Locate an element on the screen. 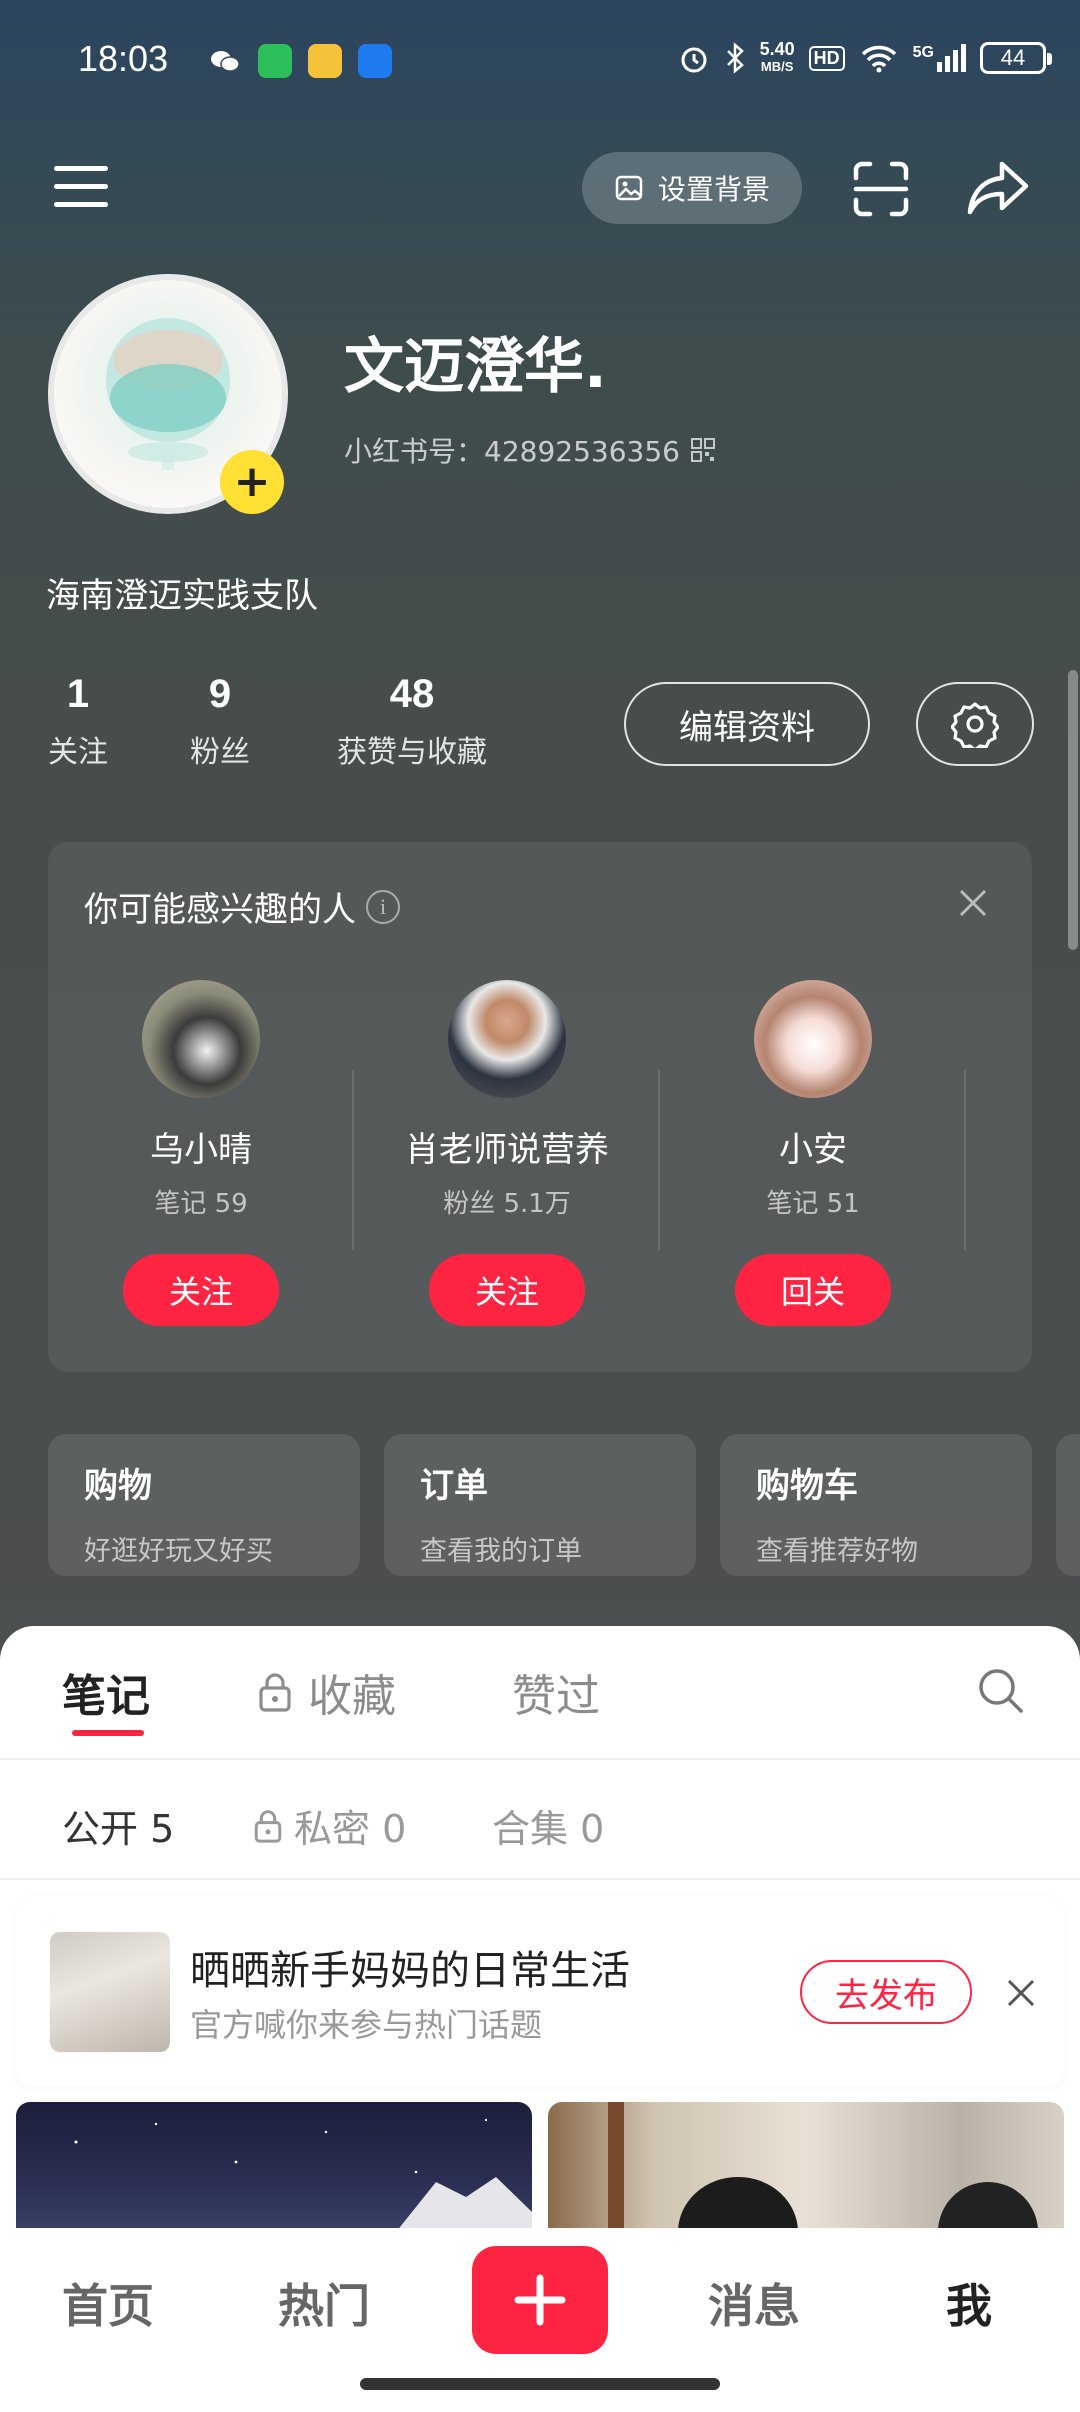 Image resolution: width=1080 pixels, height=2412 pixels. redbook-id-label: 小红书号：42892536356 is located at coordinates (512, 451).